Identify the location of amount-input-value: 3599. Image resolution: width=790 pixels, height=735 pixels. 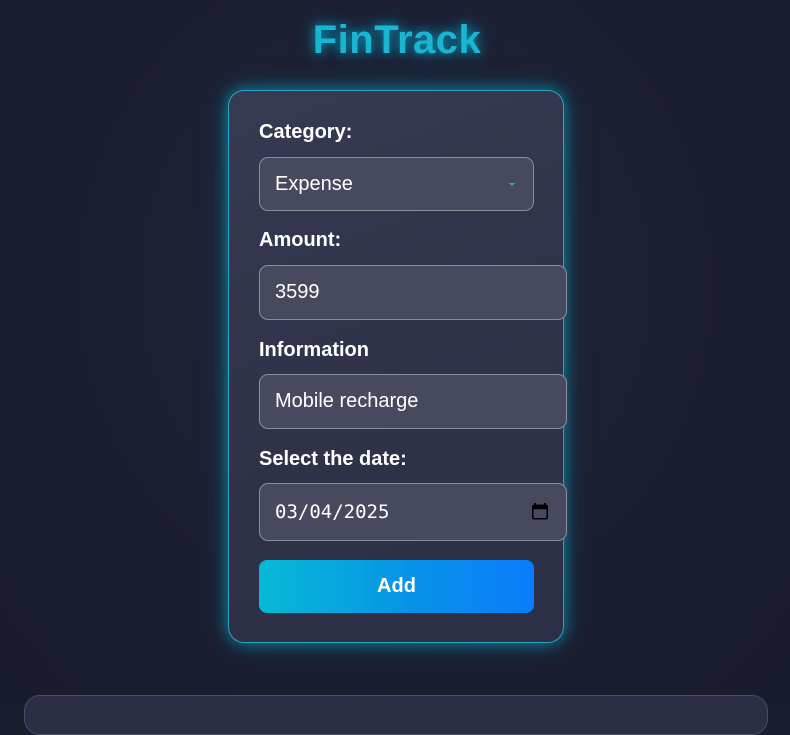
(297, 292).